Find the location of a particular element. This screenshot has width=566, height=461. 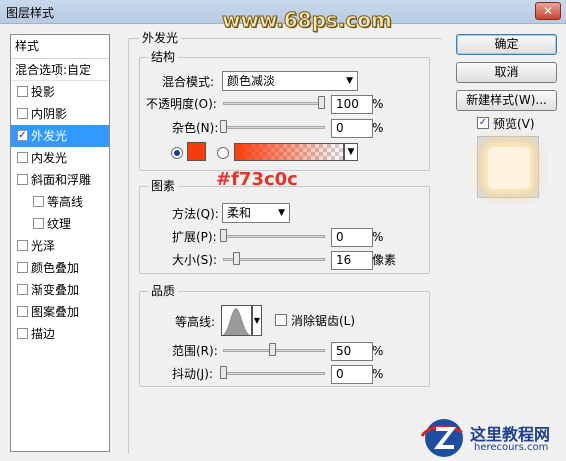

jitter-slider is located at coordinates (274, 373).